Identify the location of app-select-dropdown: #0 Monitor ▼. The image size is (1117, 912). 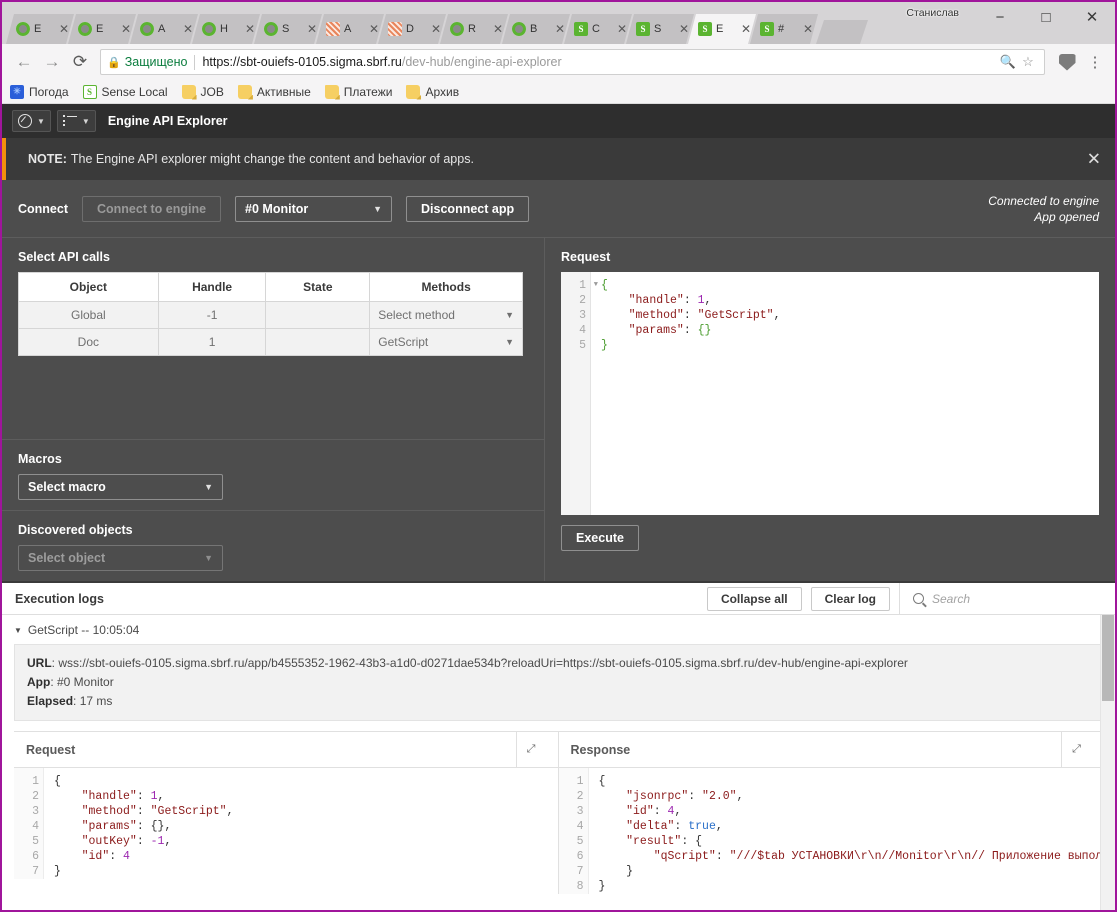
(314, 208).